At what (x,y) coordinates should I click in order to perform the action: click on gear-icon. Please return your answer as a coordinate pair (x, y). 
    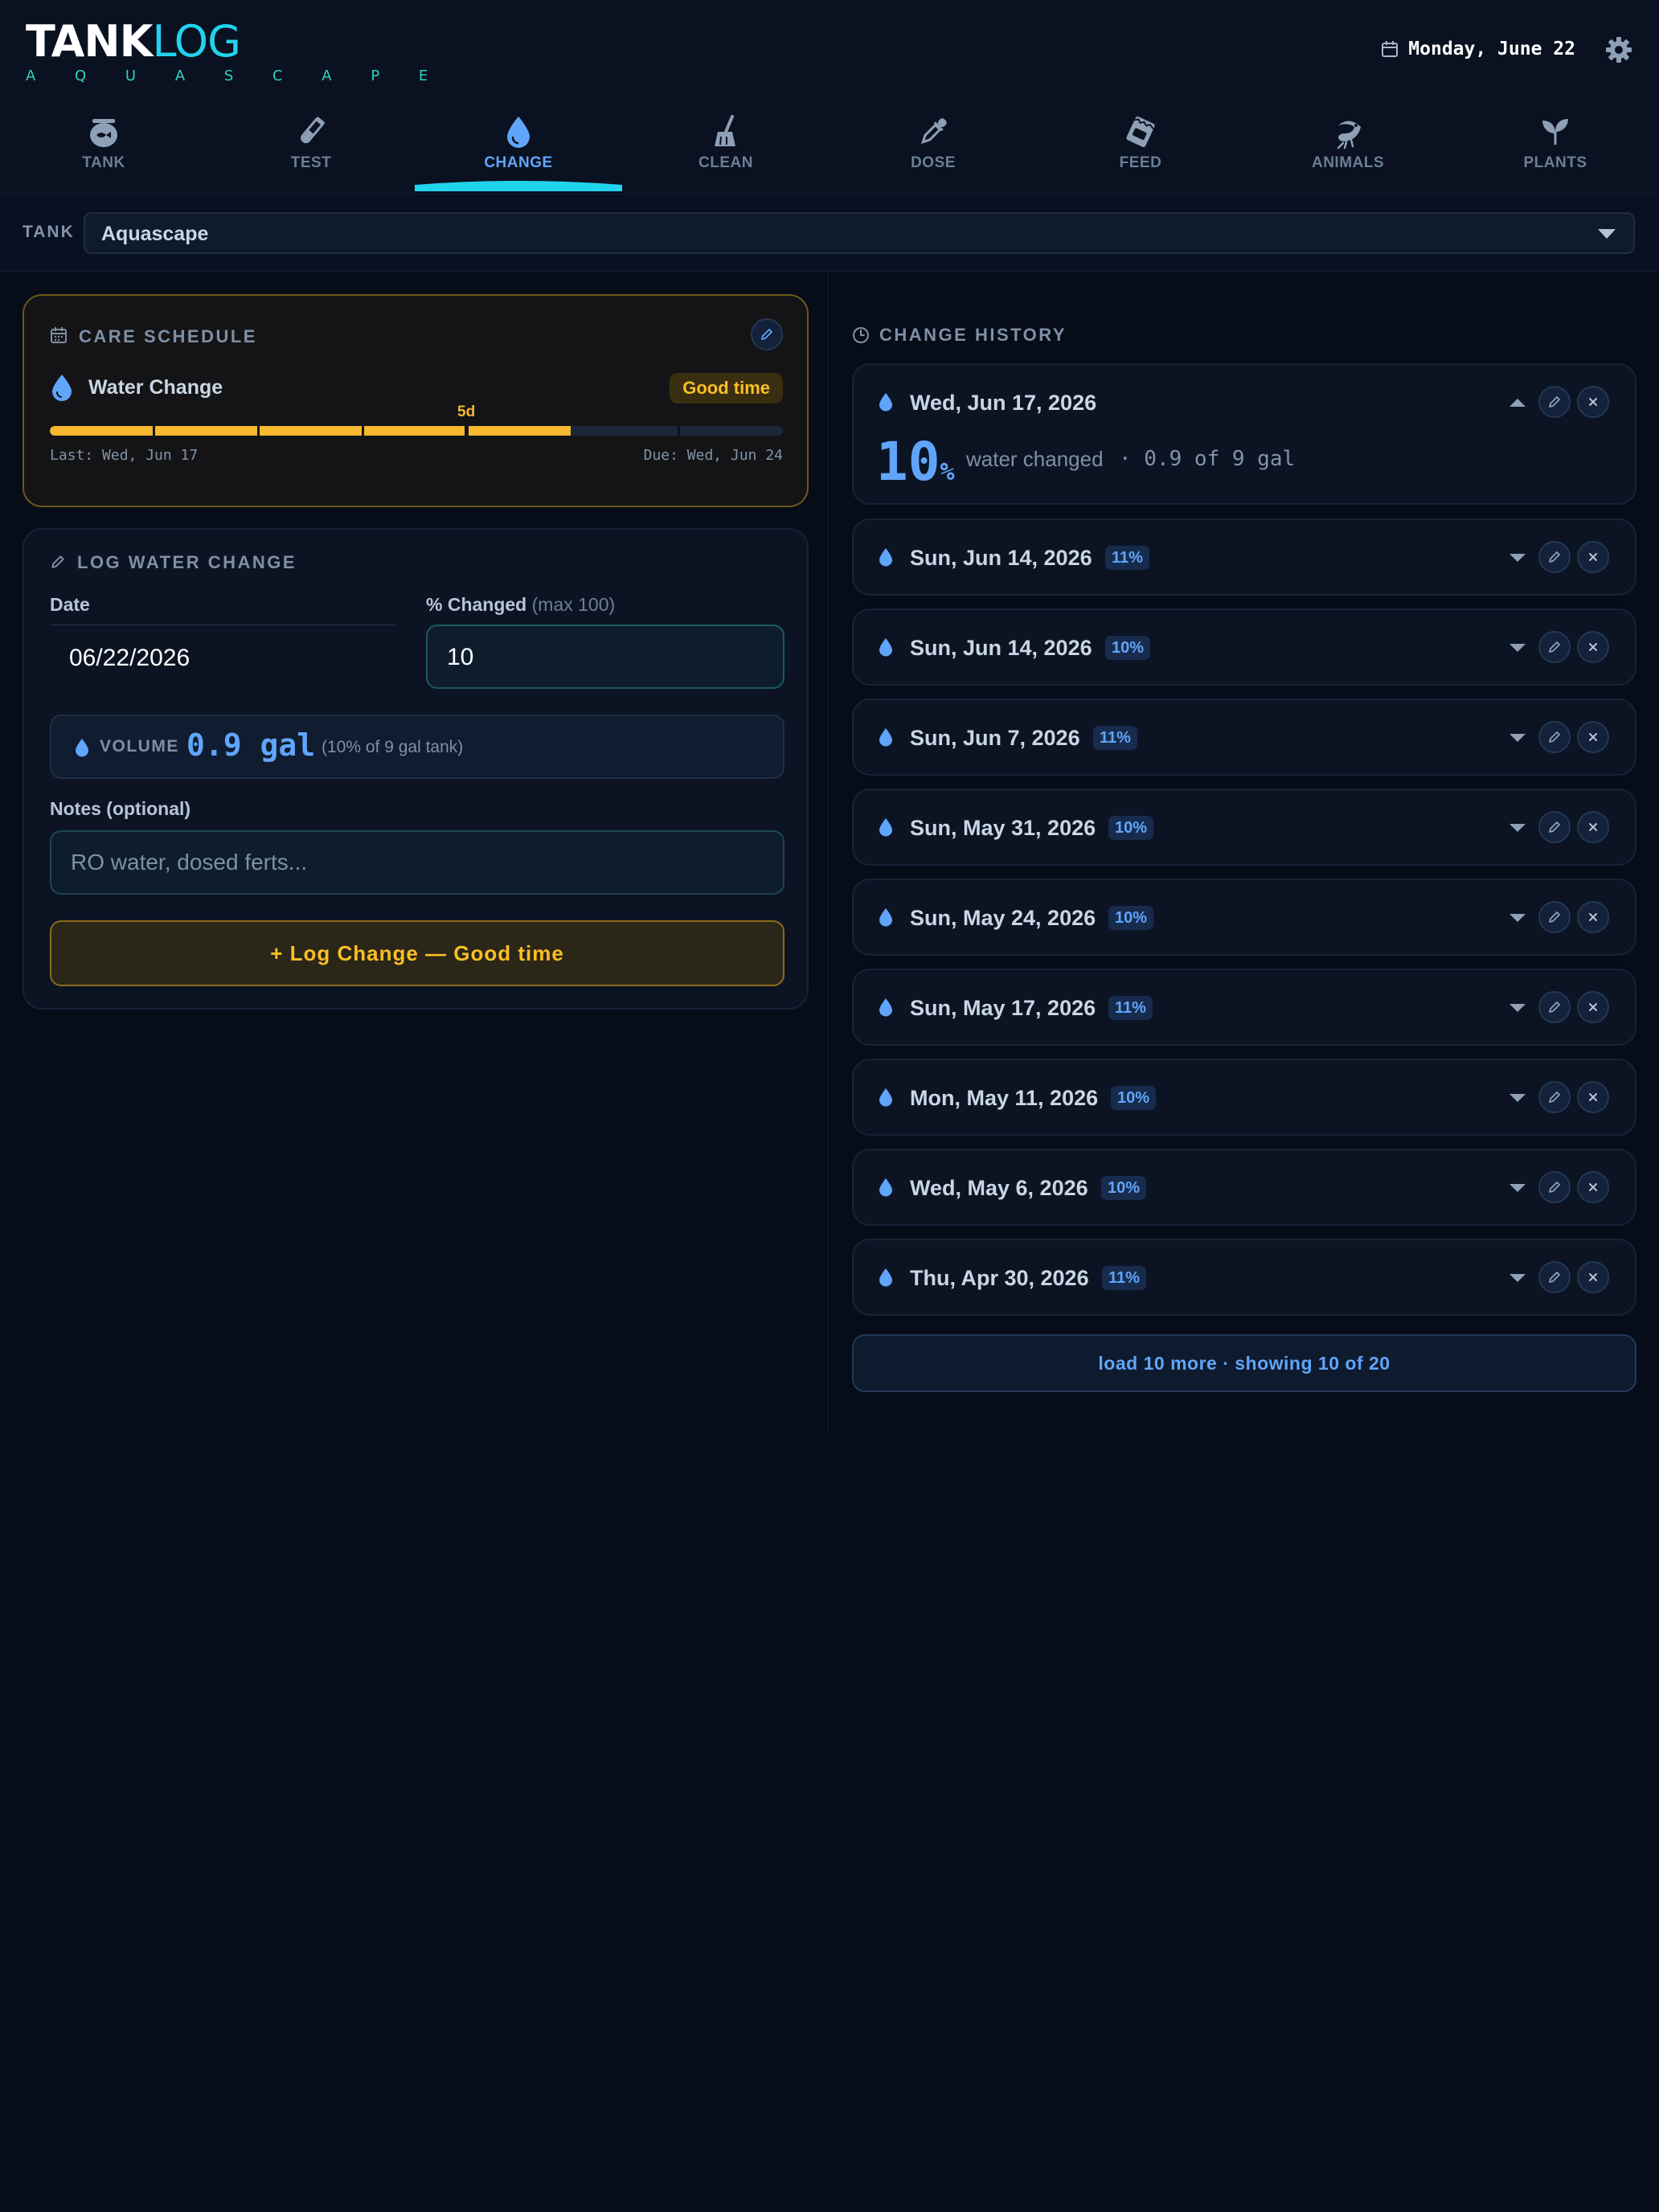
    Looking at the image, I should click on (1618, 49).